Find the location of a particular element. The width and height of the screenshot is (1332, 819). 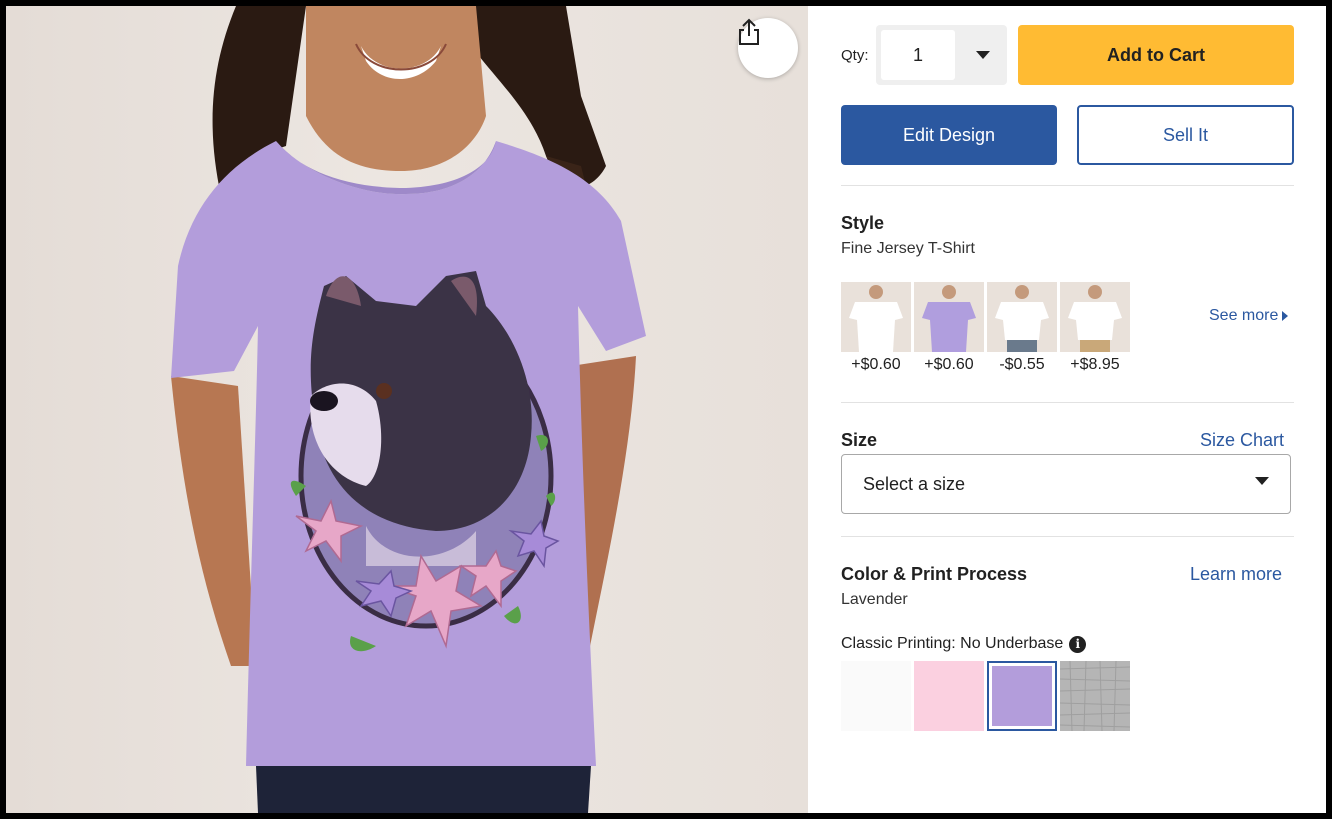

size-select: Select a size is located at coordinates (1066, 484).